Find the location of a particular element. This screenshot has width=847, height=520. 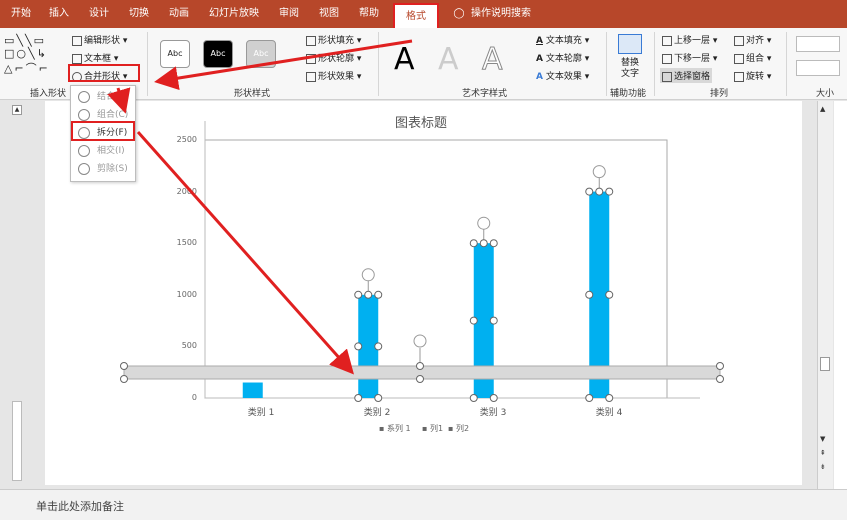

arrow-to-merge-shapes is located at coordinates (283, 65).